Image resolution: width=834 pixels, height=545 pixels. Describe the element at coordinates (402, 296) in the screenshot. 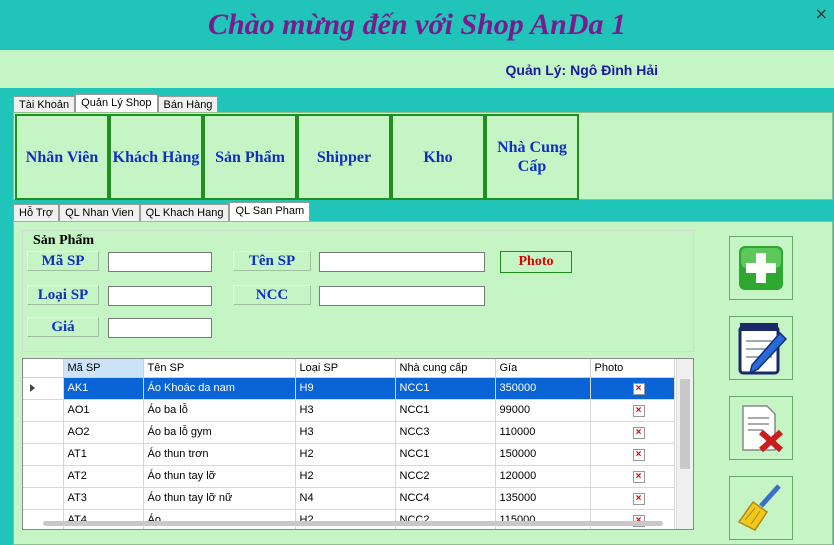

I see `ncc-input` at that location.